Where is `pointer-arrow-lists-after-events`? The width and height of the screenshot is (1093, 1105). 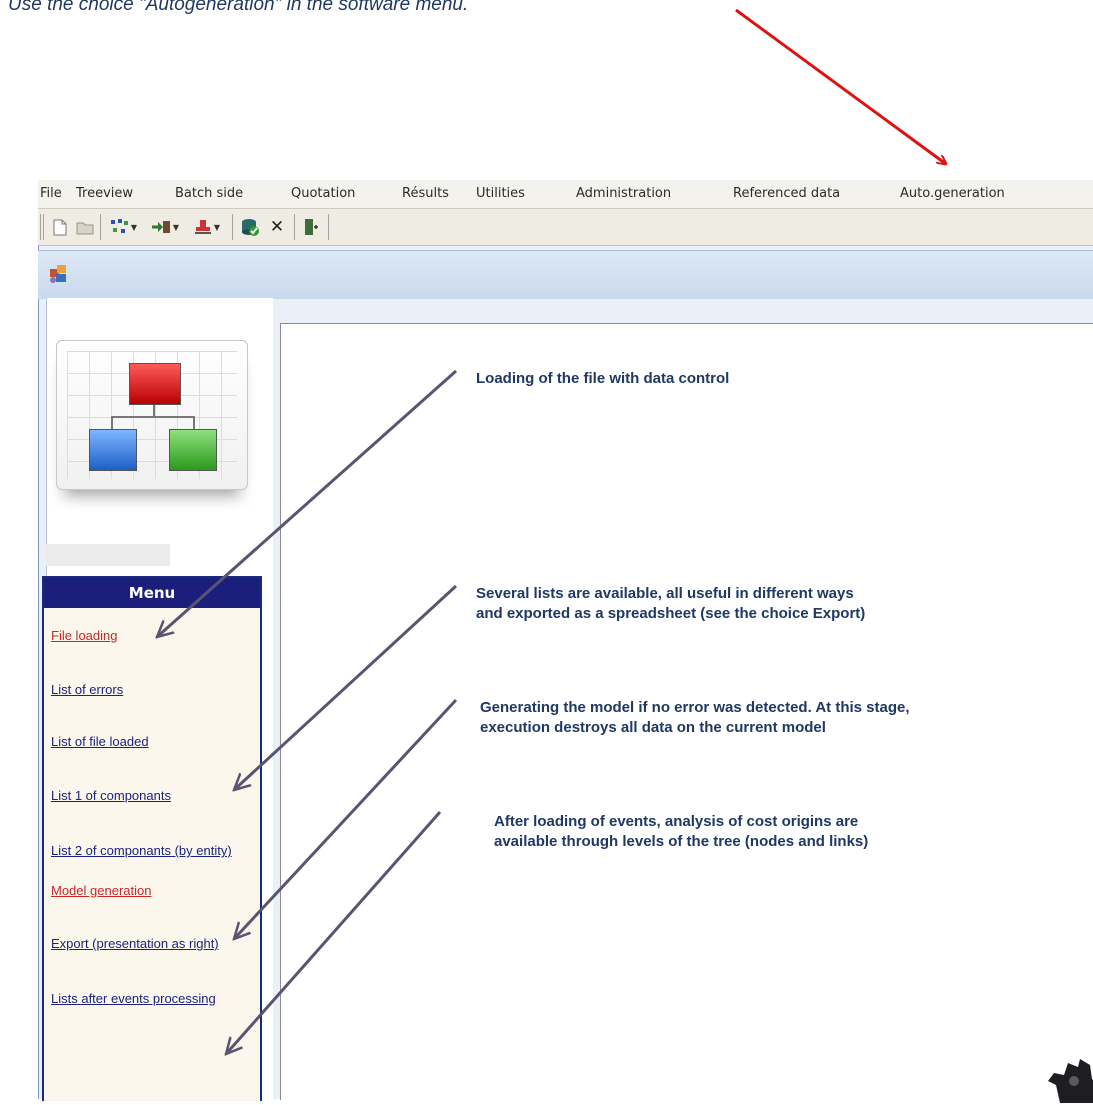 pointer-arrow-lists-after-events is located at coordinates (334, 932).